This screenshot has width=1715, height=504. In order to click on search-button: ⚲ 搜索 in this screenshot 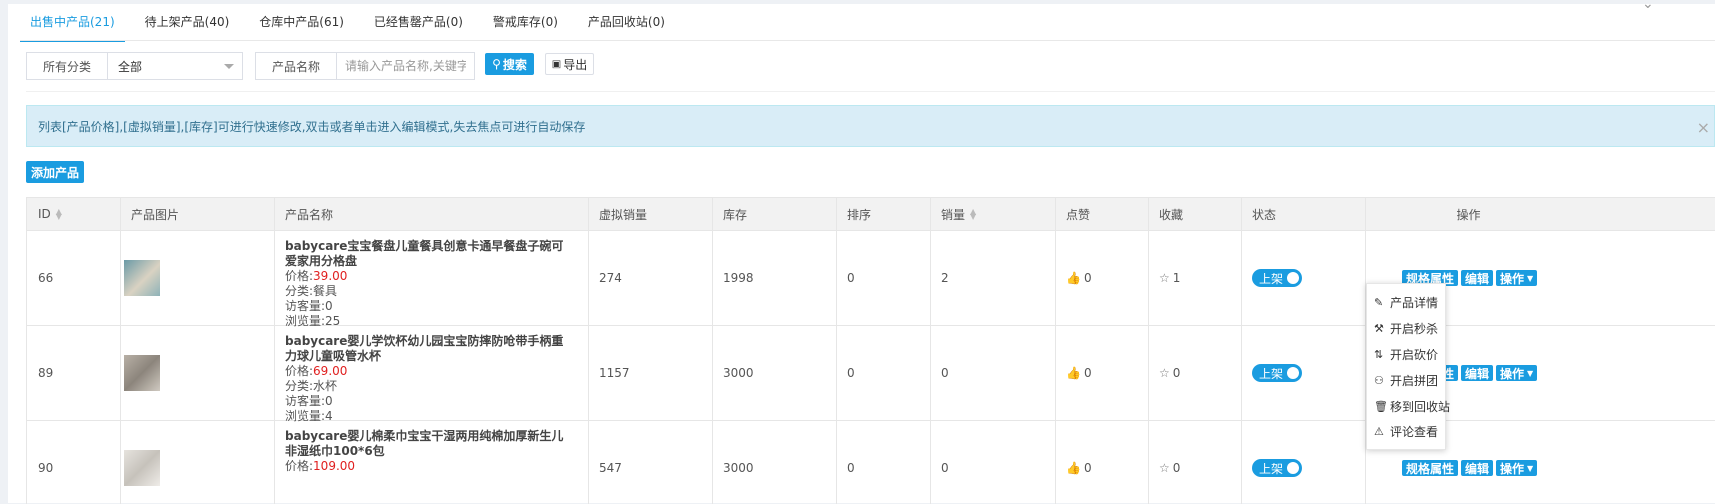, I will do `click(509, 64)`.